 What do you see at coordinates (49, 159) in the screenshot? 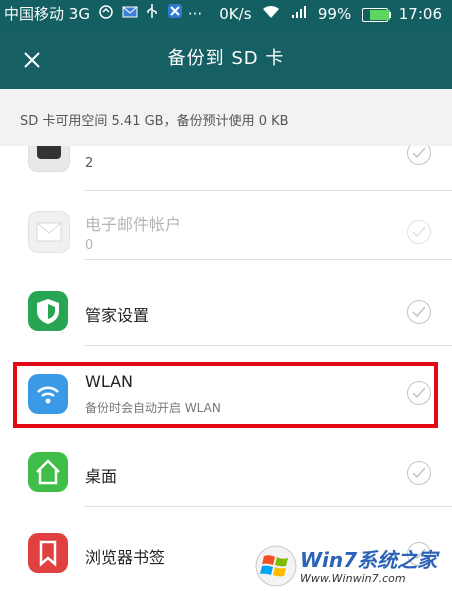
I see `clock-app-icon` at bounding box center [49, 159].